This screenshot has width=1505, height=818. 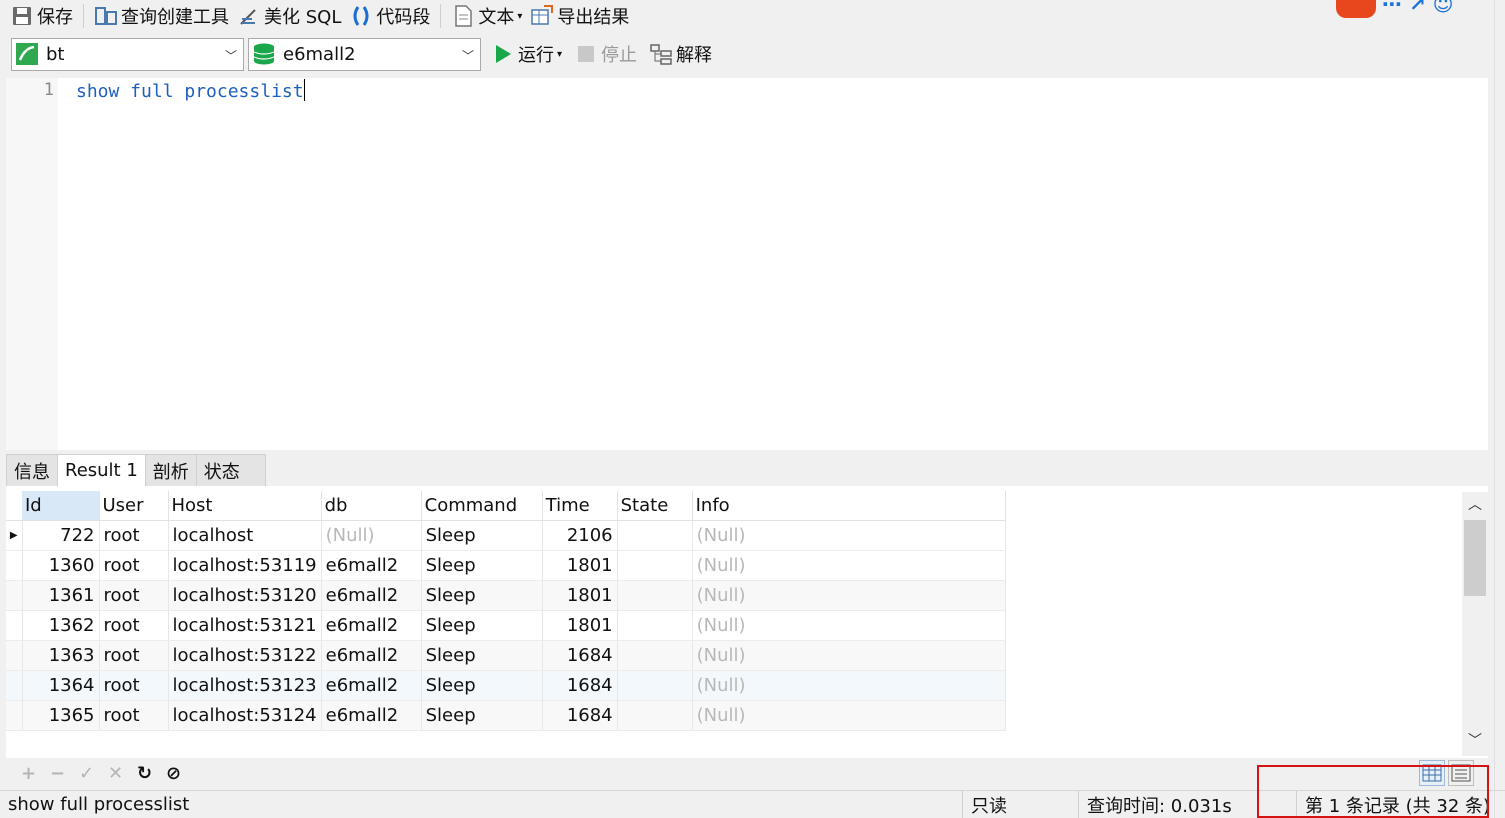 What do you see at coordinates (1432, 773) in the screenshot?
I see `grid-view-icon` at bounding box center [1432, 773].